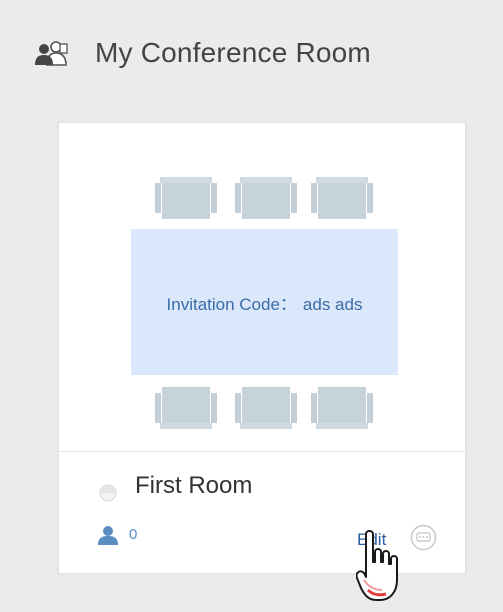 This screenshot has width=503, height=612. I want to click on person-icon, so click(108, 535).